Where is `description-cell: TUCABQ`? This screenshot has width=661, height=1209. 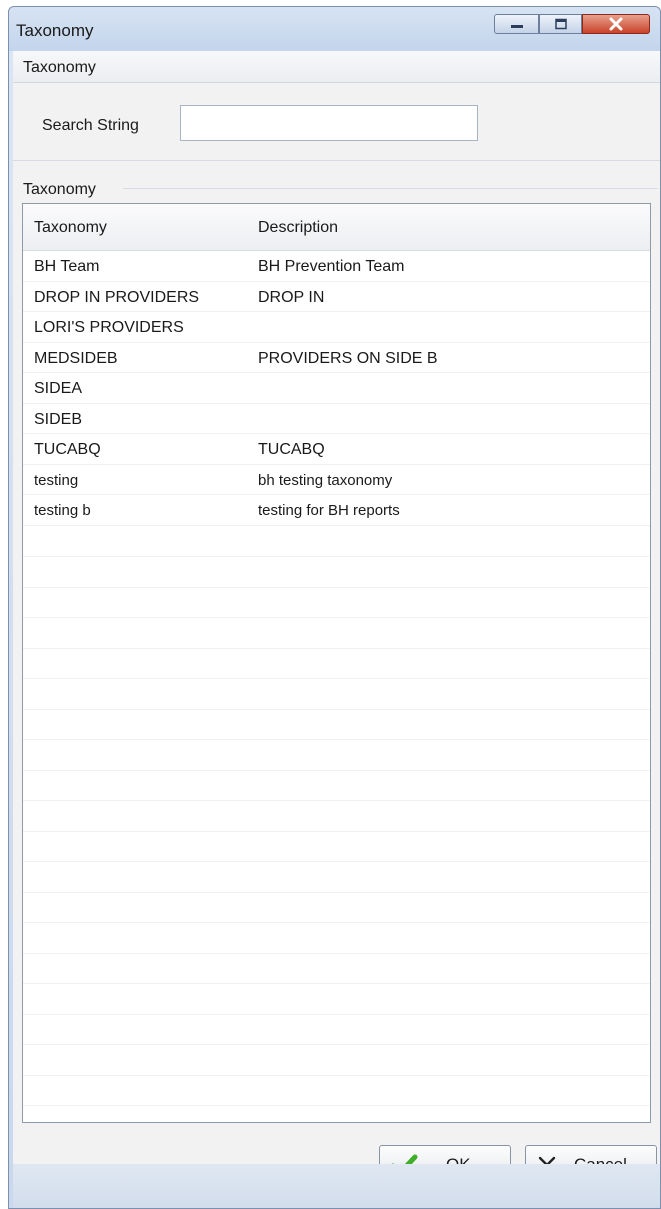
description-cell: TUCABQ is located at coordinates (291, 449).